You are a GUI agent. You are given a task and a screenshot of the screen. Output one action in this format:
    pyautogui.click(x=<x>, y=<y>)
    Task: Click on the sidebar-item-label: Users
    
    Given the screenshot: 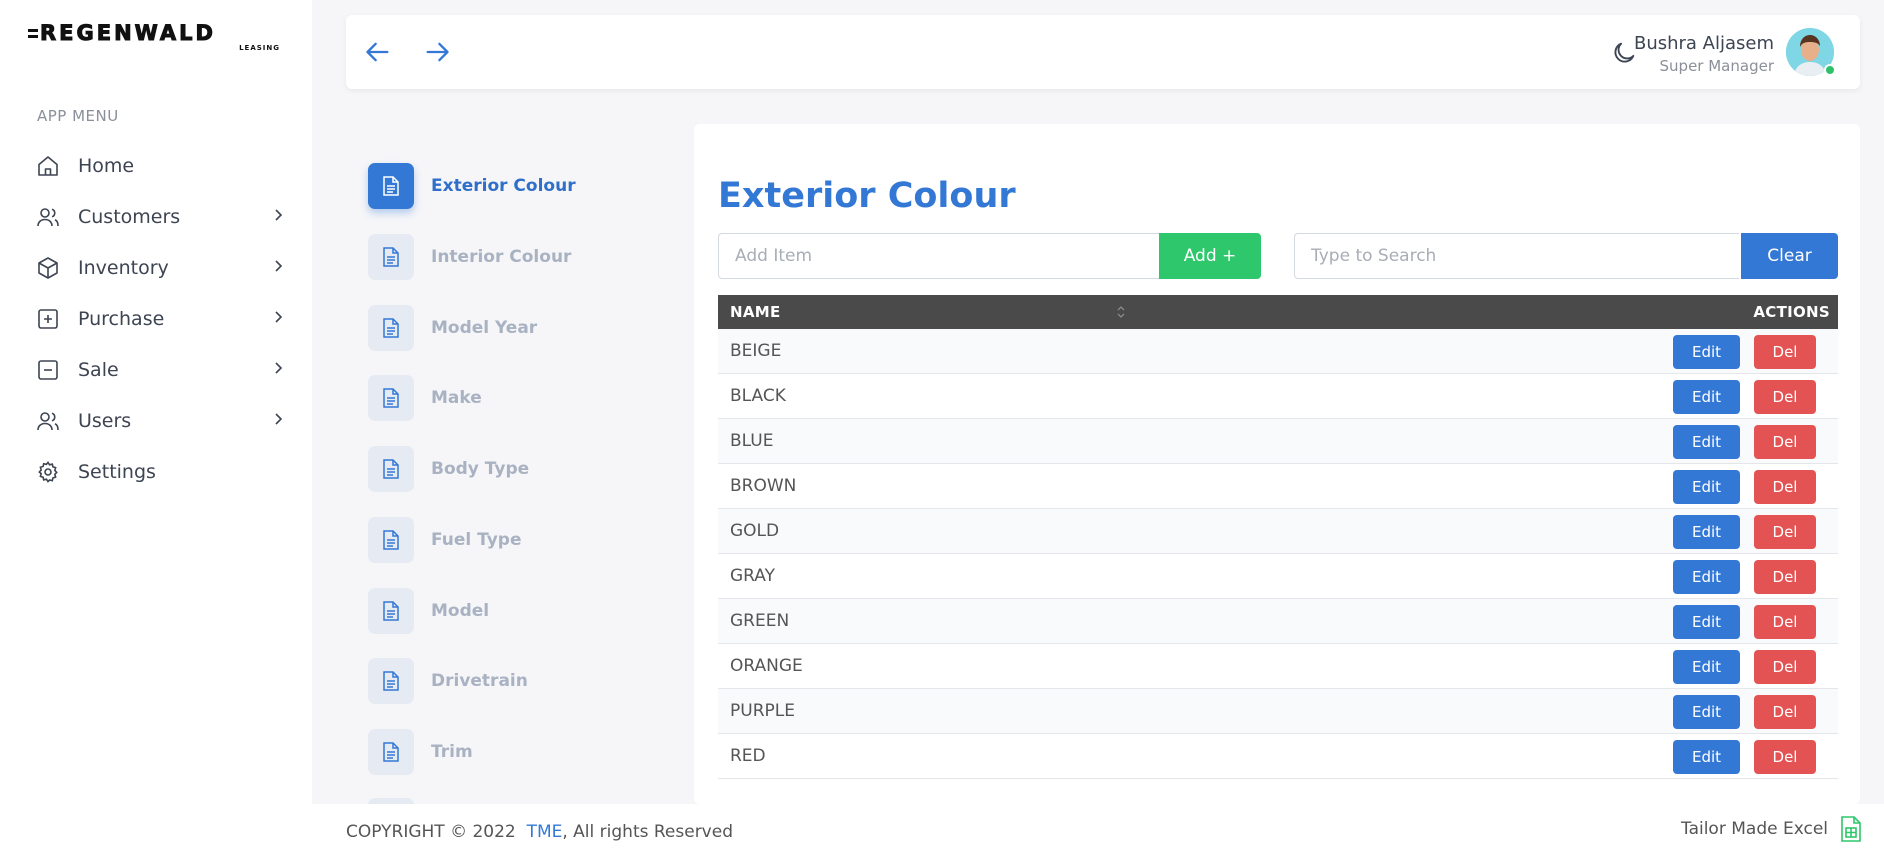 What is the action you would take?
    pyautogui.click(x=105, y=420)
    